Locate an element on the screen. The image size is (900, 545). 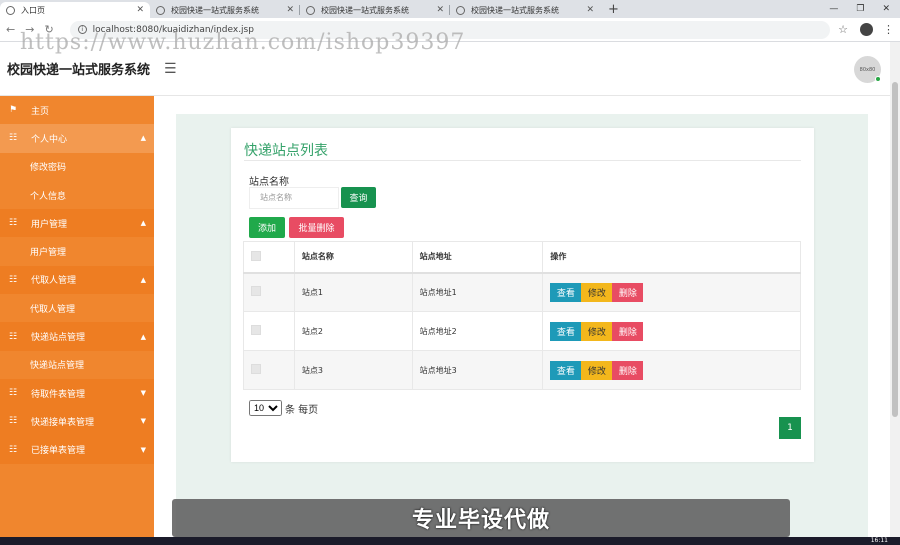
close-window-icon: ✕ is located at coordinates (886, 9).